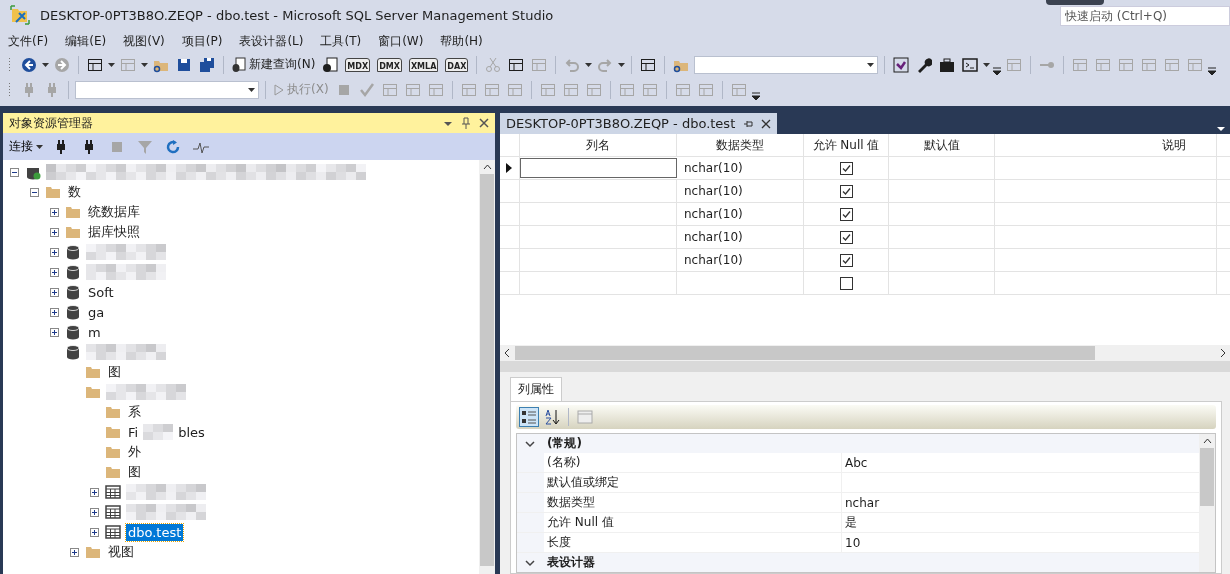  What do you see at coordinates (1020, 522) in the screenshot?
I see `property-value: 是` at bounding box center [1020, 522].